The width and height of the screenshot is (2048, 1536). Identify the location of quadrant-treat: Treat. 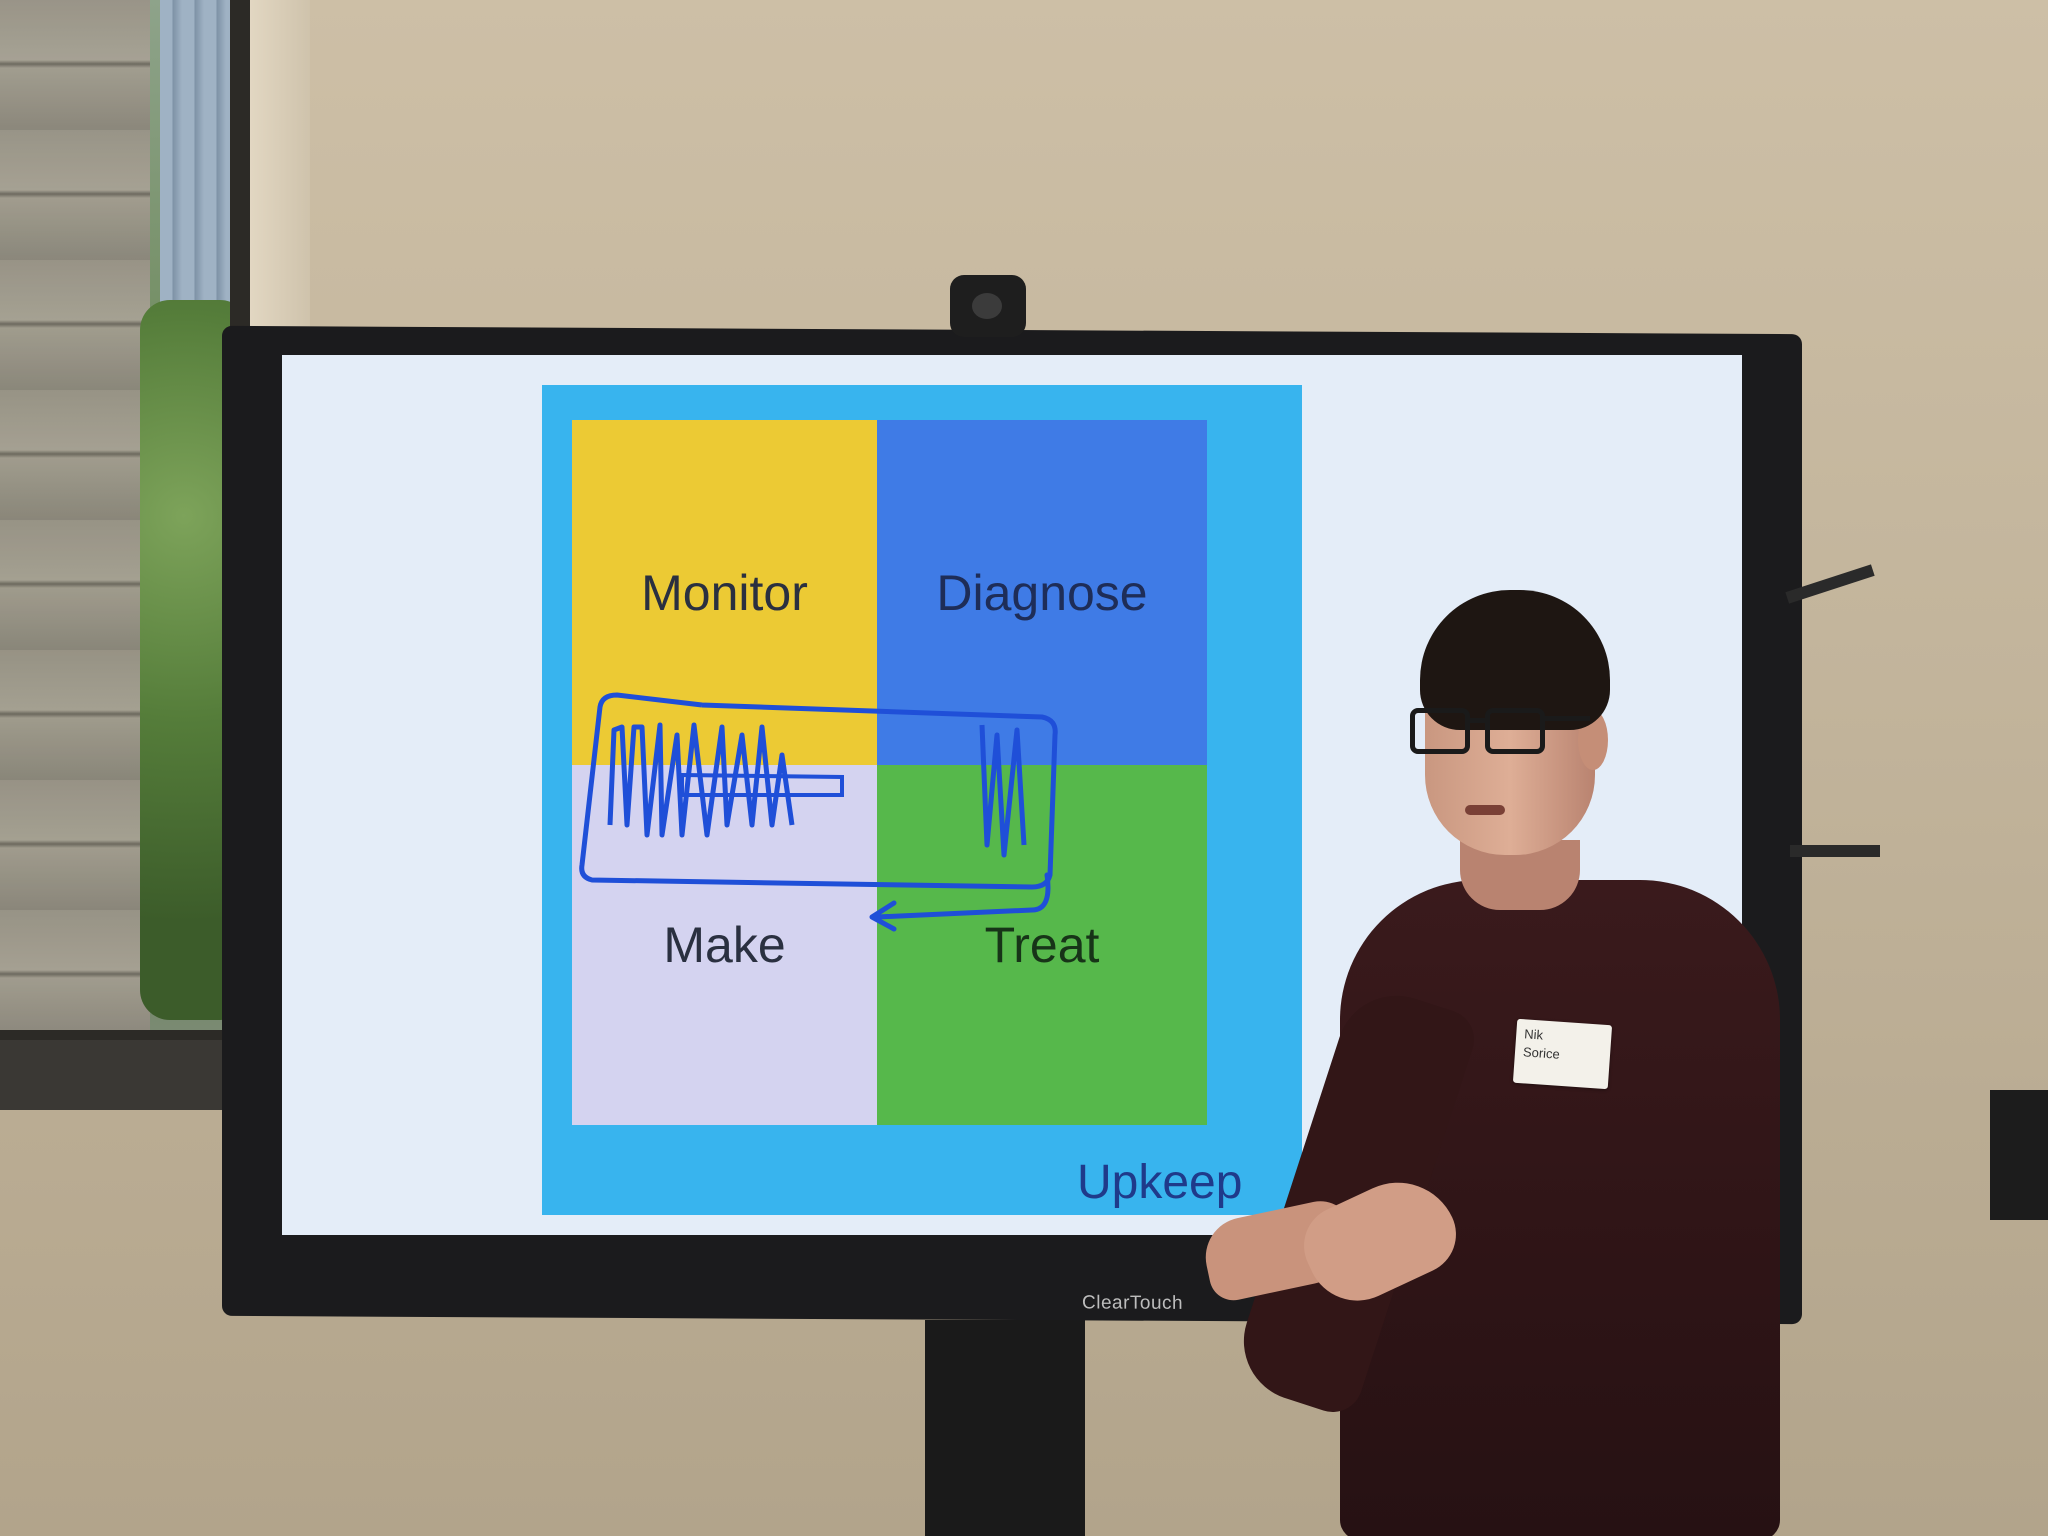
(1042, 945).